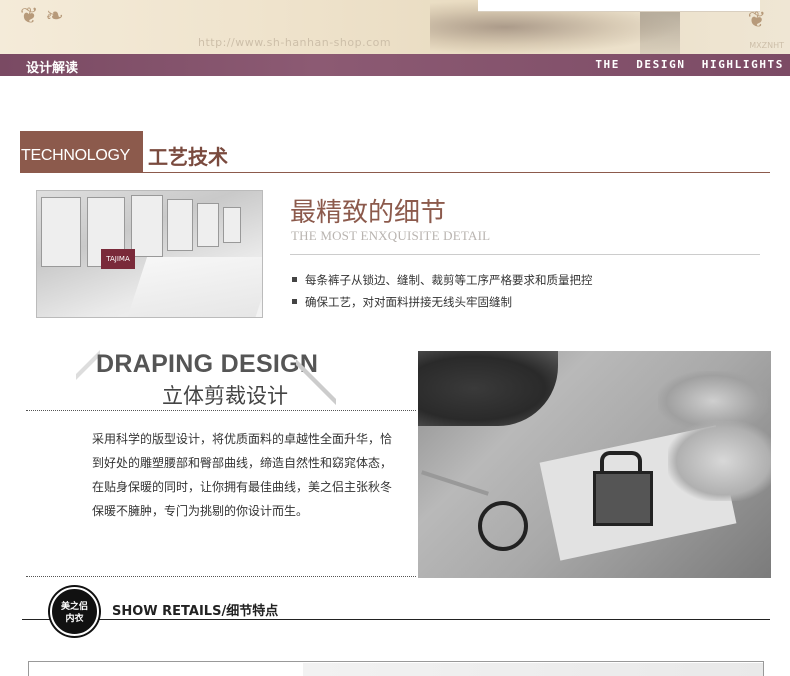 The height and width of the screenshot is (676, 790). What do you see at coordinates (391, 235) in the screenshot?
I see `detail-subtitle: THE MOST ENXQUISITE DETAIL` at bounding box center [391, 235].